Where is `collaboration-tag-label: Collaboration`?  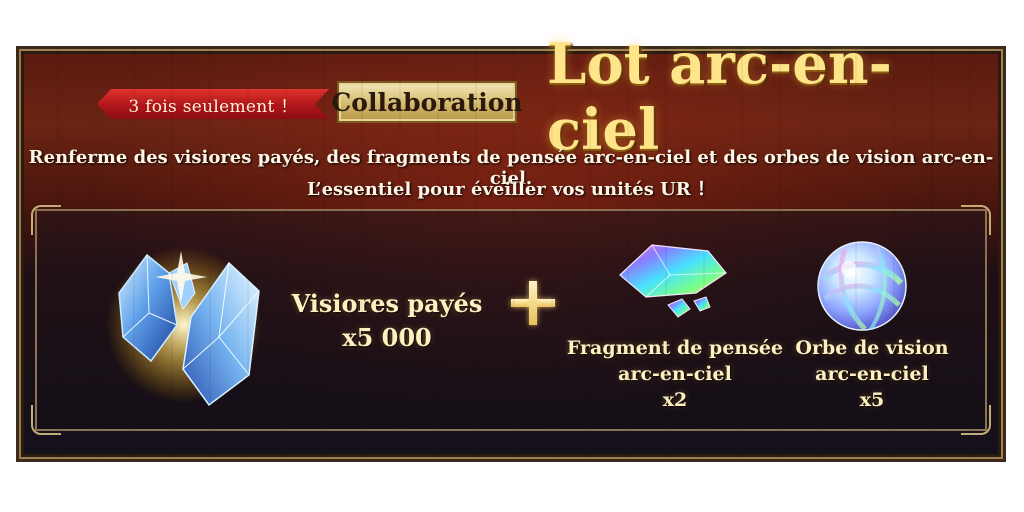 collaboration-tag-label: Collaboration is located at coordinates (427, 102).